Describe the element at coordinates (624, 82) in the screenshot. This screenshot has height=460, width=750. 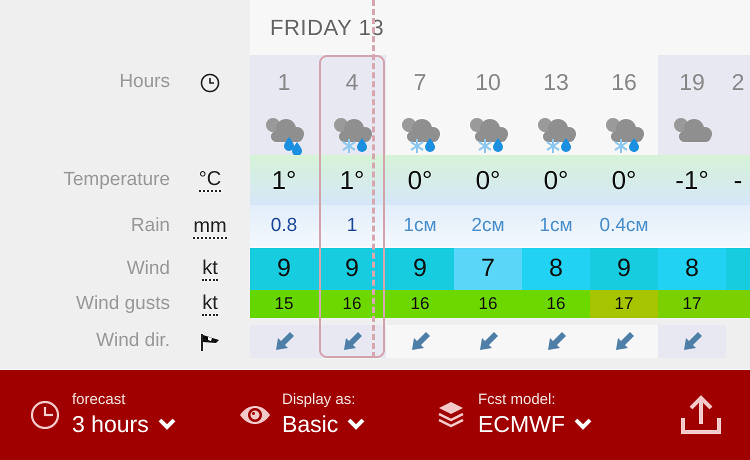
I see `hour-cell: 16` at that location.